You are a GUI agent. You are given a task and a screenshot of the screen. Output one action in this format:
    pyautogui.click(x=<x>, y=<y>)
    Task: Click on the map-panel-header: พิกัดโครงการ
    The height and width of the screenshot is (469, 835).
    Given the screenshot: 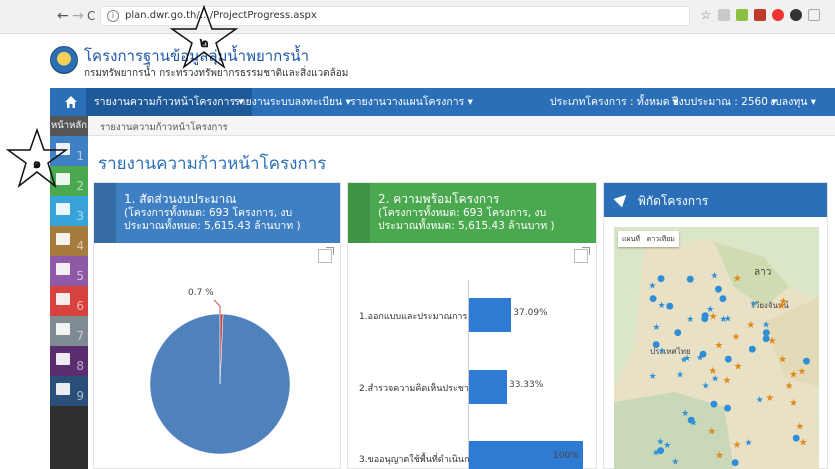 What is the action you would take?
    pyautogui.click(x=715, y=200)
    